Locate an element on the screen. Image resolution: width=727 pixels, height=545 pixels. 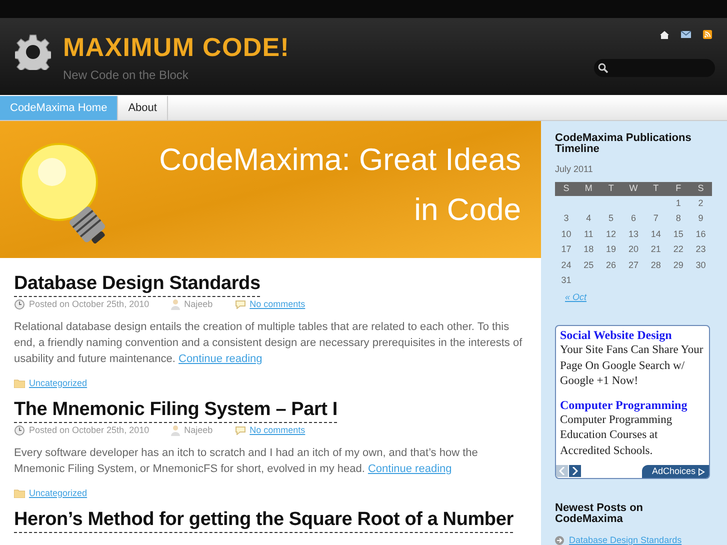
weekday-header: W is located at coordinates (633, 188).